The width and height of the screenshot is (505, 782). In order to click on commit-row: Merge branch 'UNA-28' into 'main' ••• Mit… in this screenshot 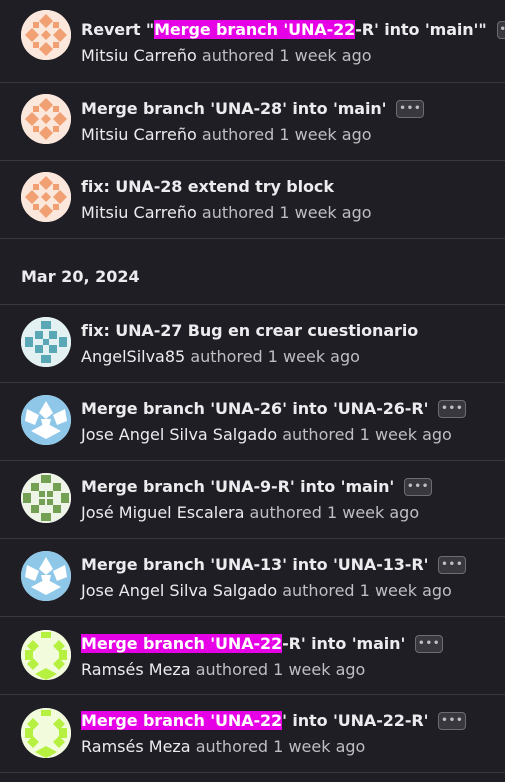, I will do `click(252, 122)`.